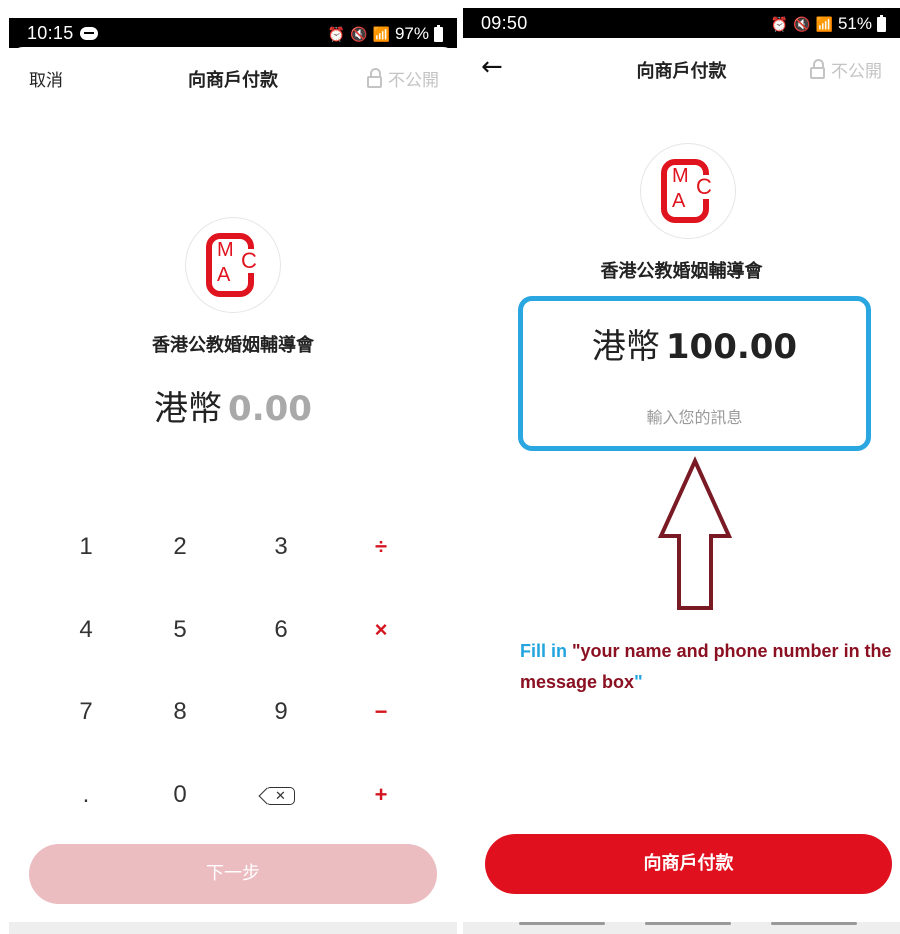 This screenshot has height=934, width=900. Describe the element at coordinates (281, 712) in the screenshot. I see `key-9: 9` at that location.